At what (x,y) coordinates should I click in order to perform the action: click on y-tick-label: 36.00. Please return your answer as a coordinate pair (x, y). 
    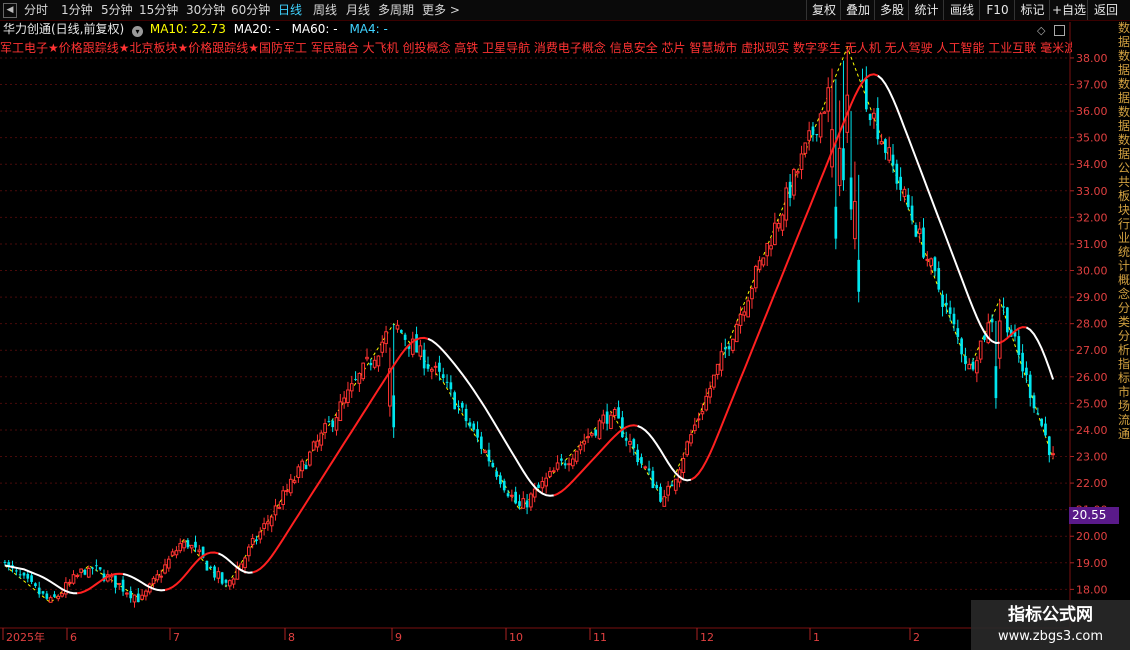
    Looking at the image, I should click on (1092, 111).